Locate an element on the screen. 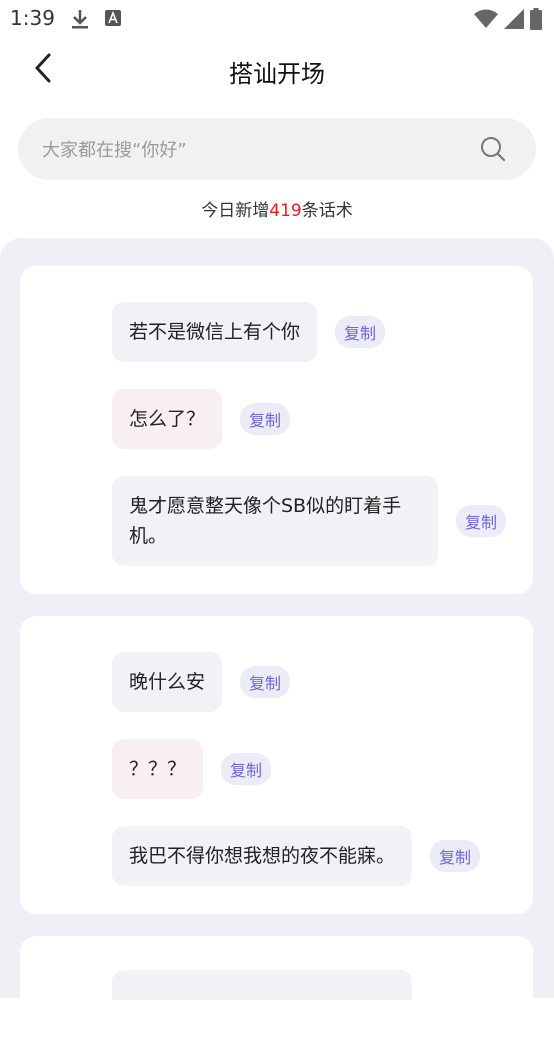 The image size is (554, 1056). message-bubble: 晚什么安 is located at coordinates (167, 682).